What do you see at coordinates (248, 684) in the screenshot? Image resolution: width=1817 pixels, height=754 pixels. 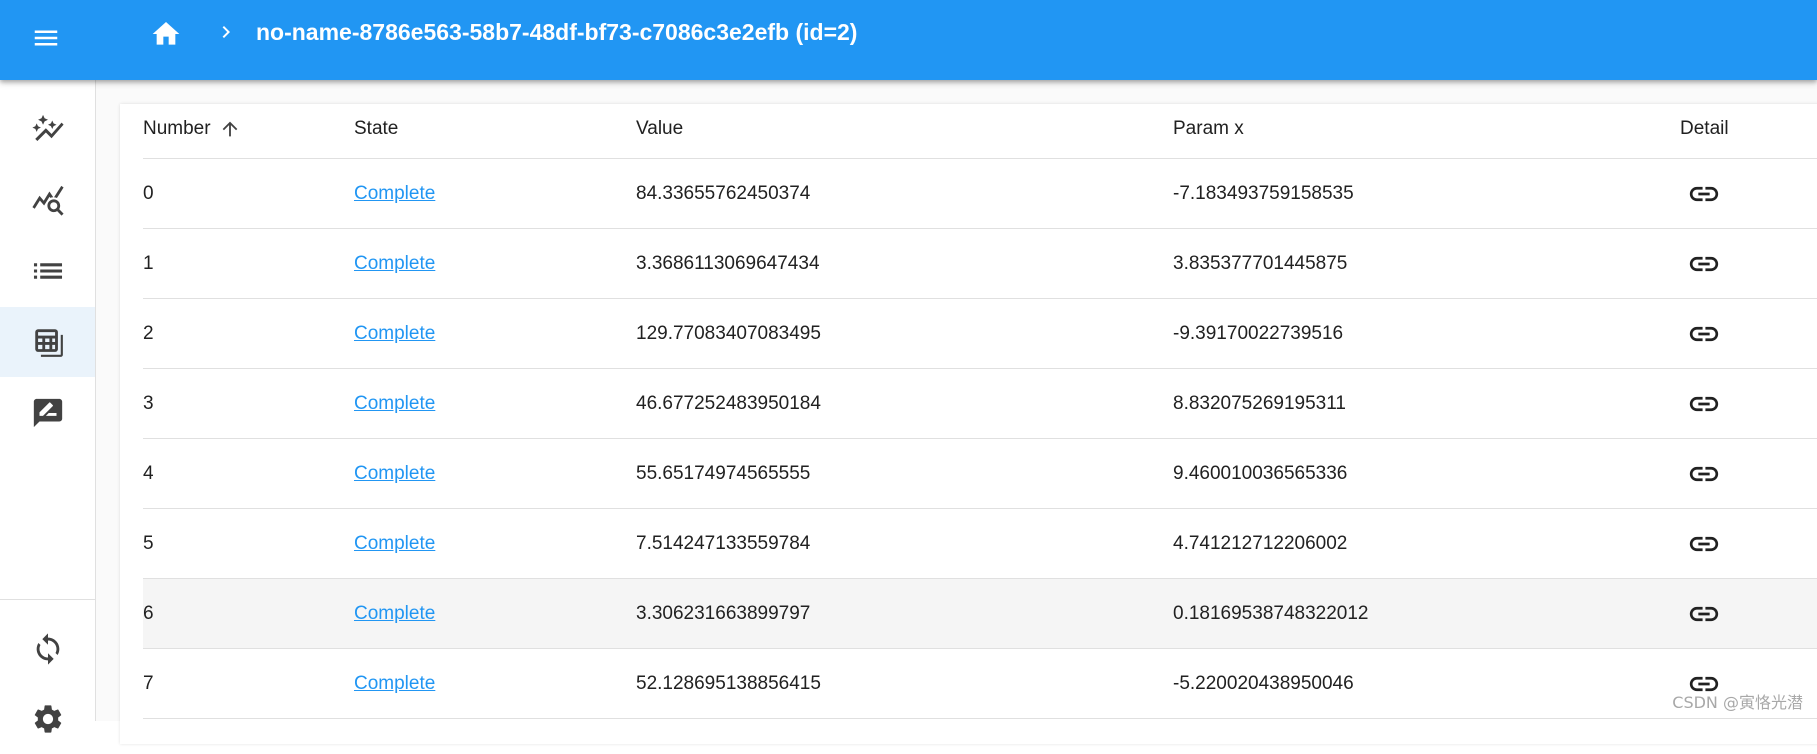 I see `cell-number: 7` at bounding box center [248, 684].